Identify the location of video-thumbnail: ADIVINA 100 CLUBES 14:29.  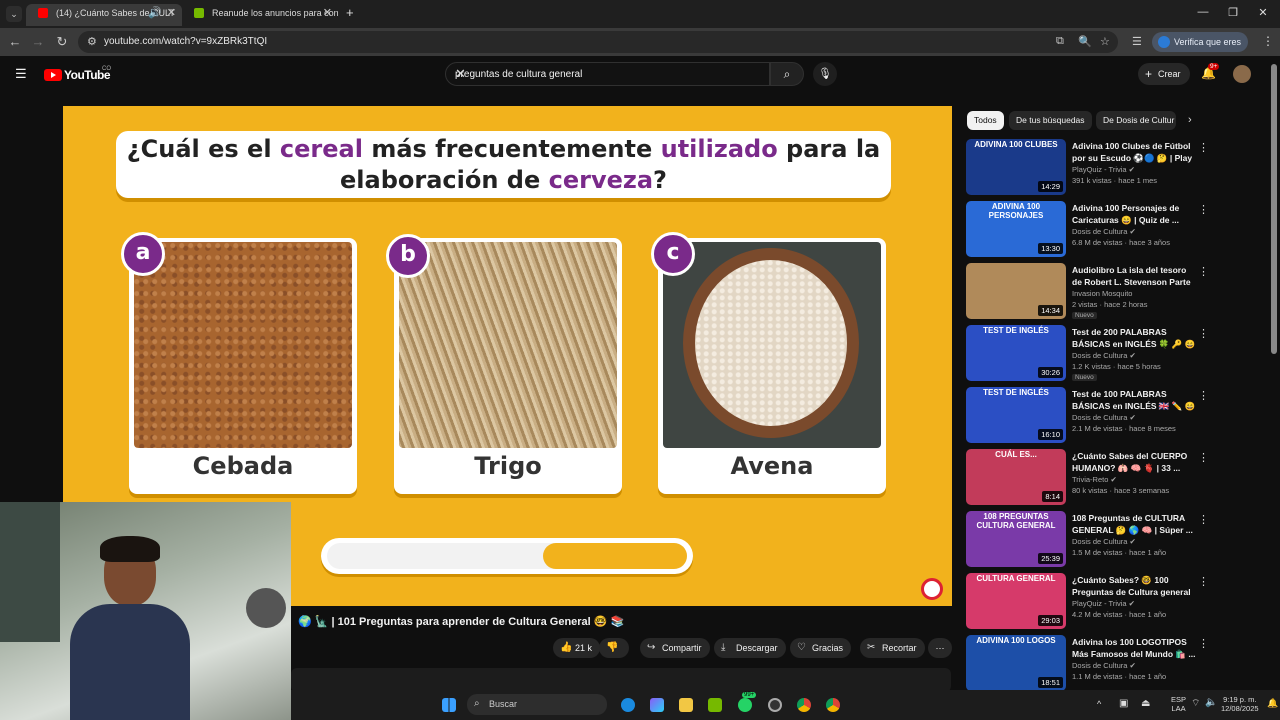
(1016, 167).